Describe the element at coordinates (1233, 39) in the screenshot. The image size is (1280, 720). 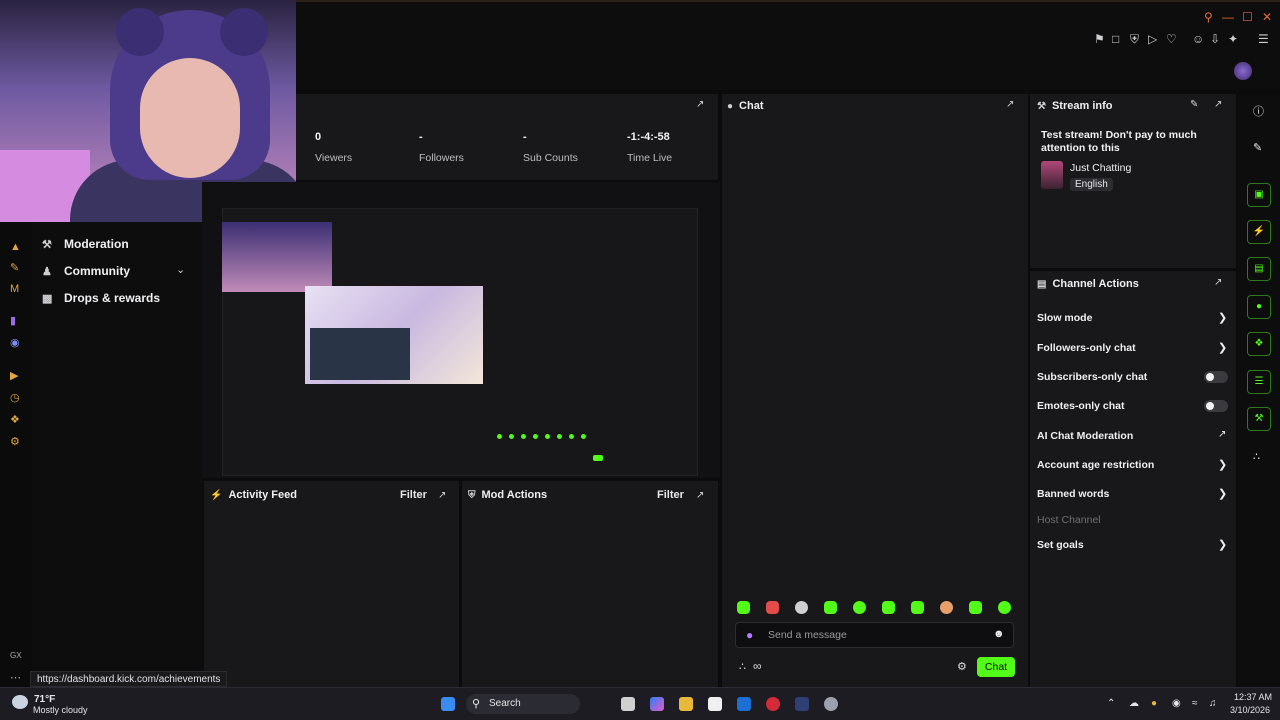
I see `ai-icon: ✦` at that location.